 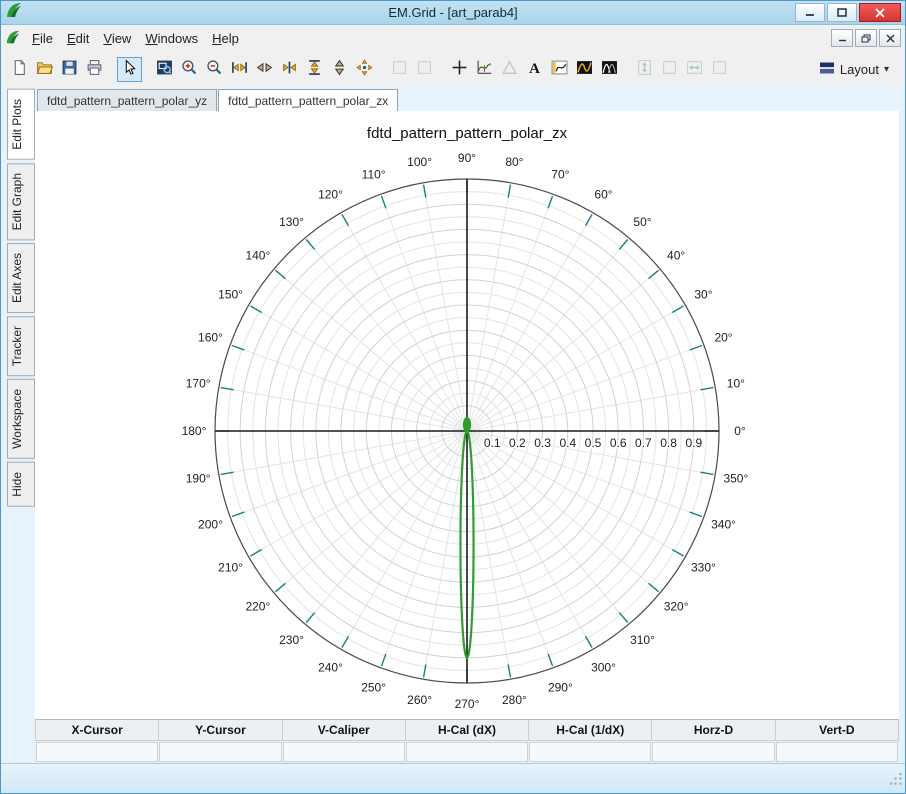 I want to click on svg-text: 0.3, so click(x=542, y=443).